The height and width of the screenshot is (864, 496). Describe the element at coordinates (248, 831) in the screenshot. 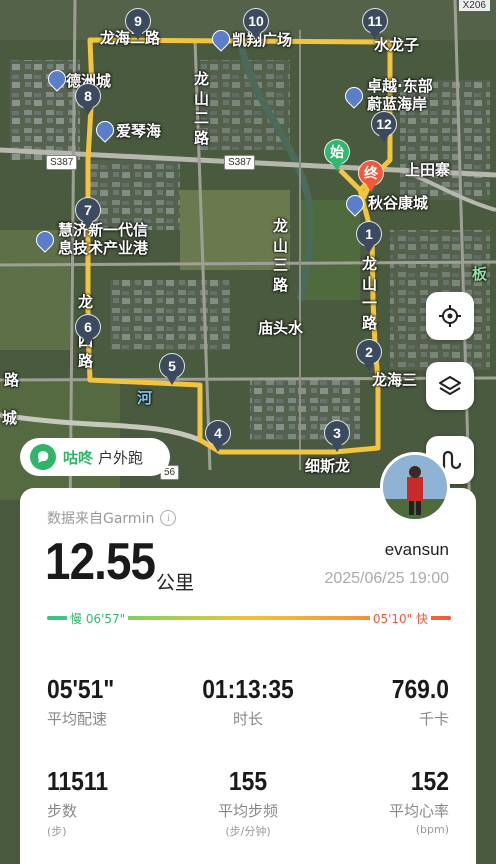

I see `stat-unit: (步/分钟)` at that location.